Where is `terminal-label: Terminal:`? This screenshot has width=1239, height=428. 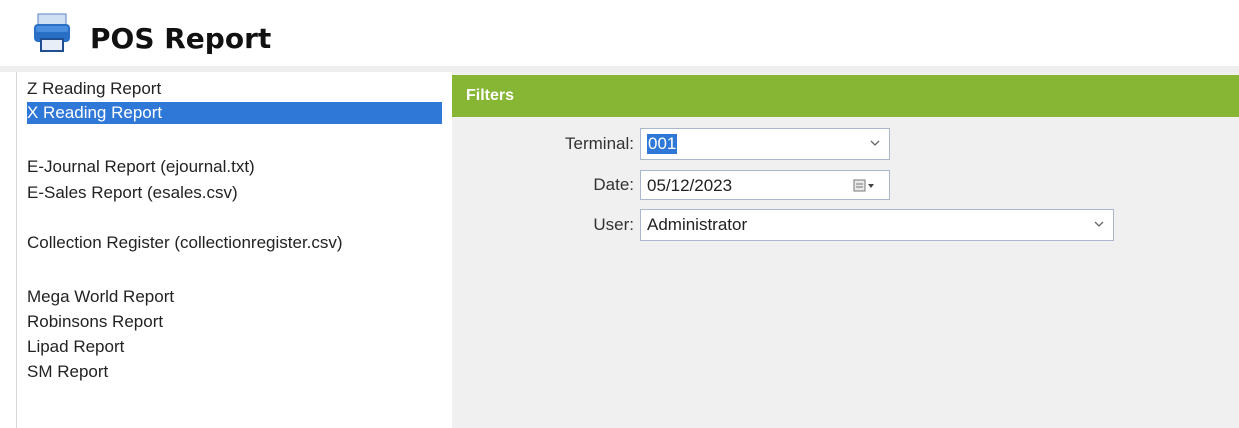 terminal-label: Terminal: is located at coordinates (599, 143).